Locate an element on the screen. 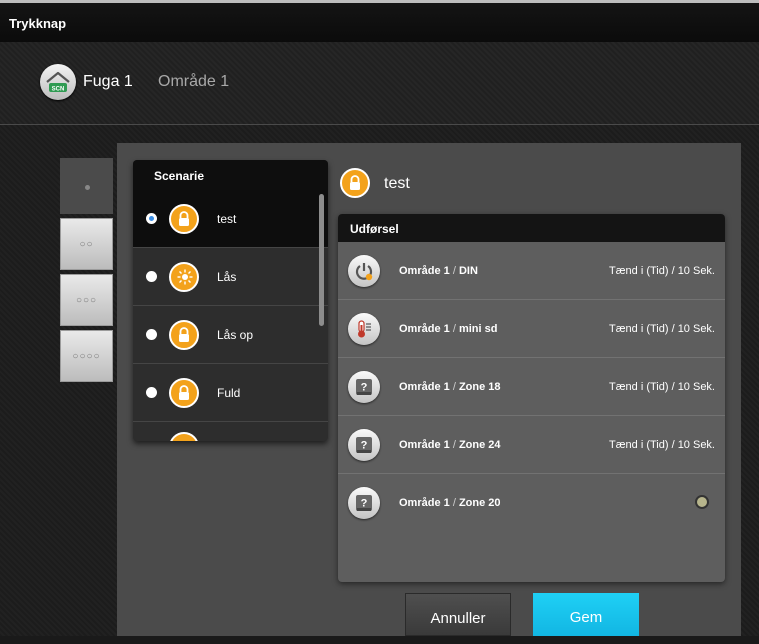 The image size is (759, 644). tab-one-button is located at coordinates (86, 186).